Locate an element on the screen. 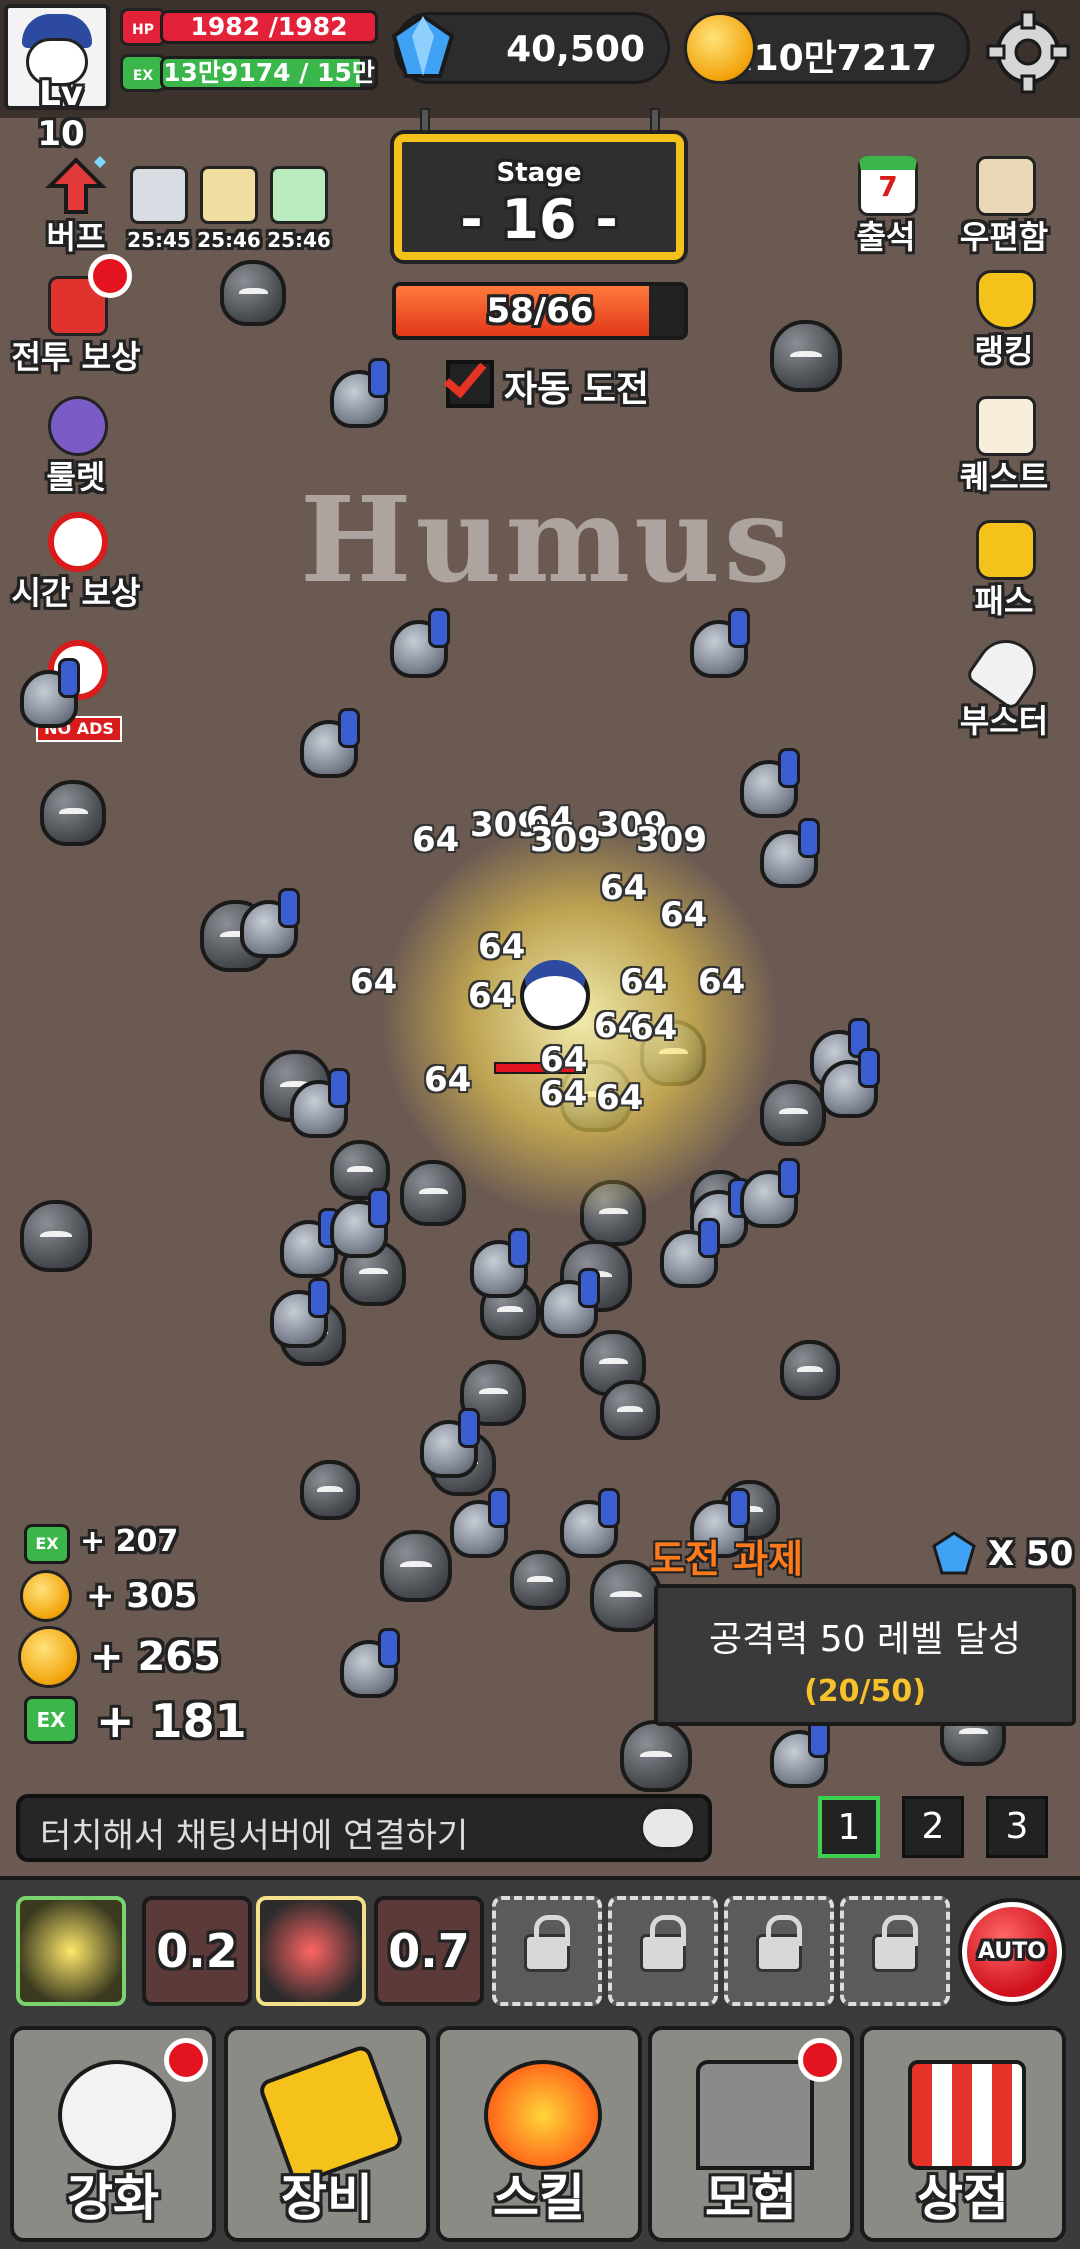 The height and width of the screenshot is (2249, 1080). attack-buff-sword-icon is located at coordinates (159, 195).